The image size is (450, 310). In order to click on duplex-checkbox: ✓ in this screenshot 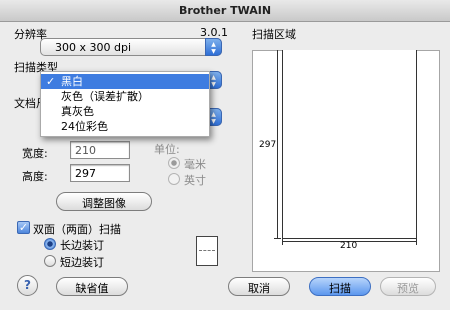, I will do `click(23, 227)`.